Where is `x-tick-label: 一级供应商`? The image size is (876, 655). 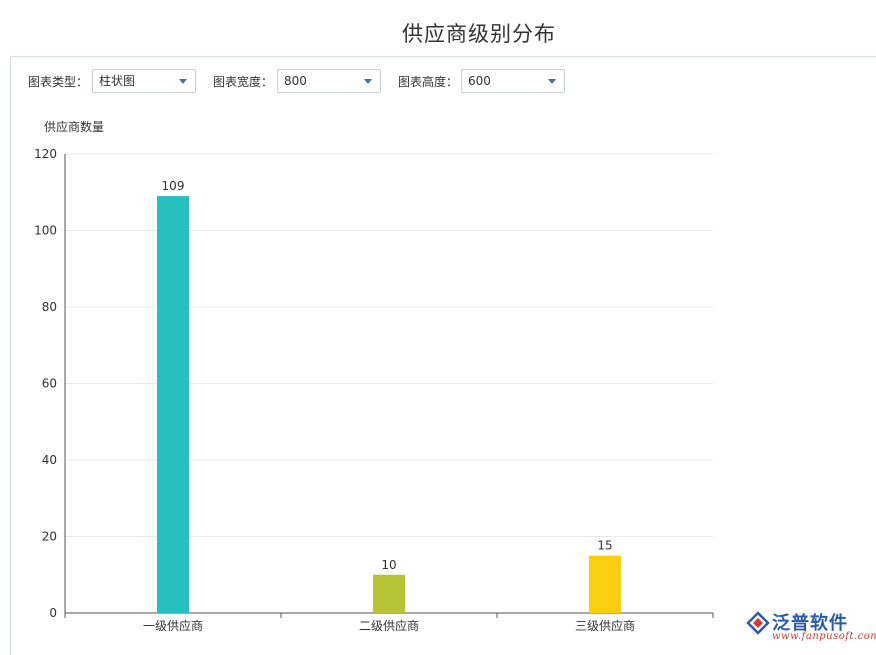 x-tick-label: 一级供应商 is located at coordinates (173, 625).